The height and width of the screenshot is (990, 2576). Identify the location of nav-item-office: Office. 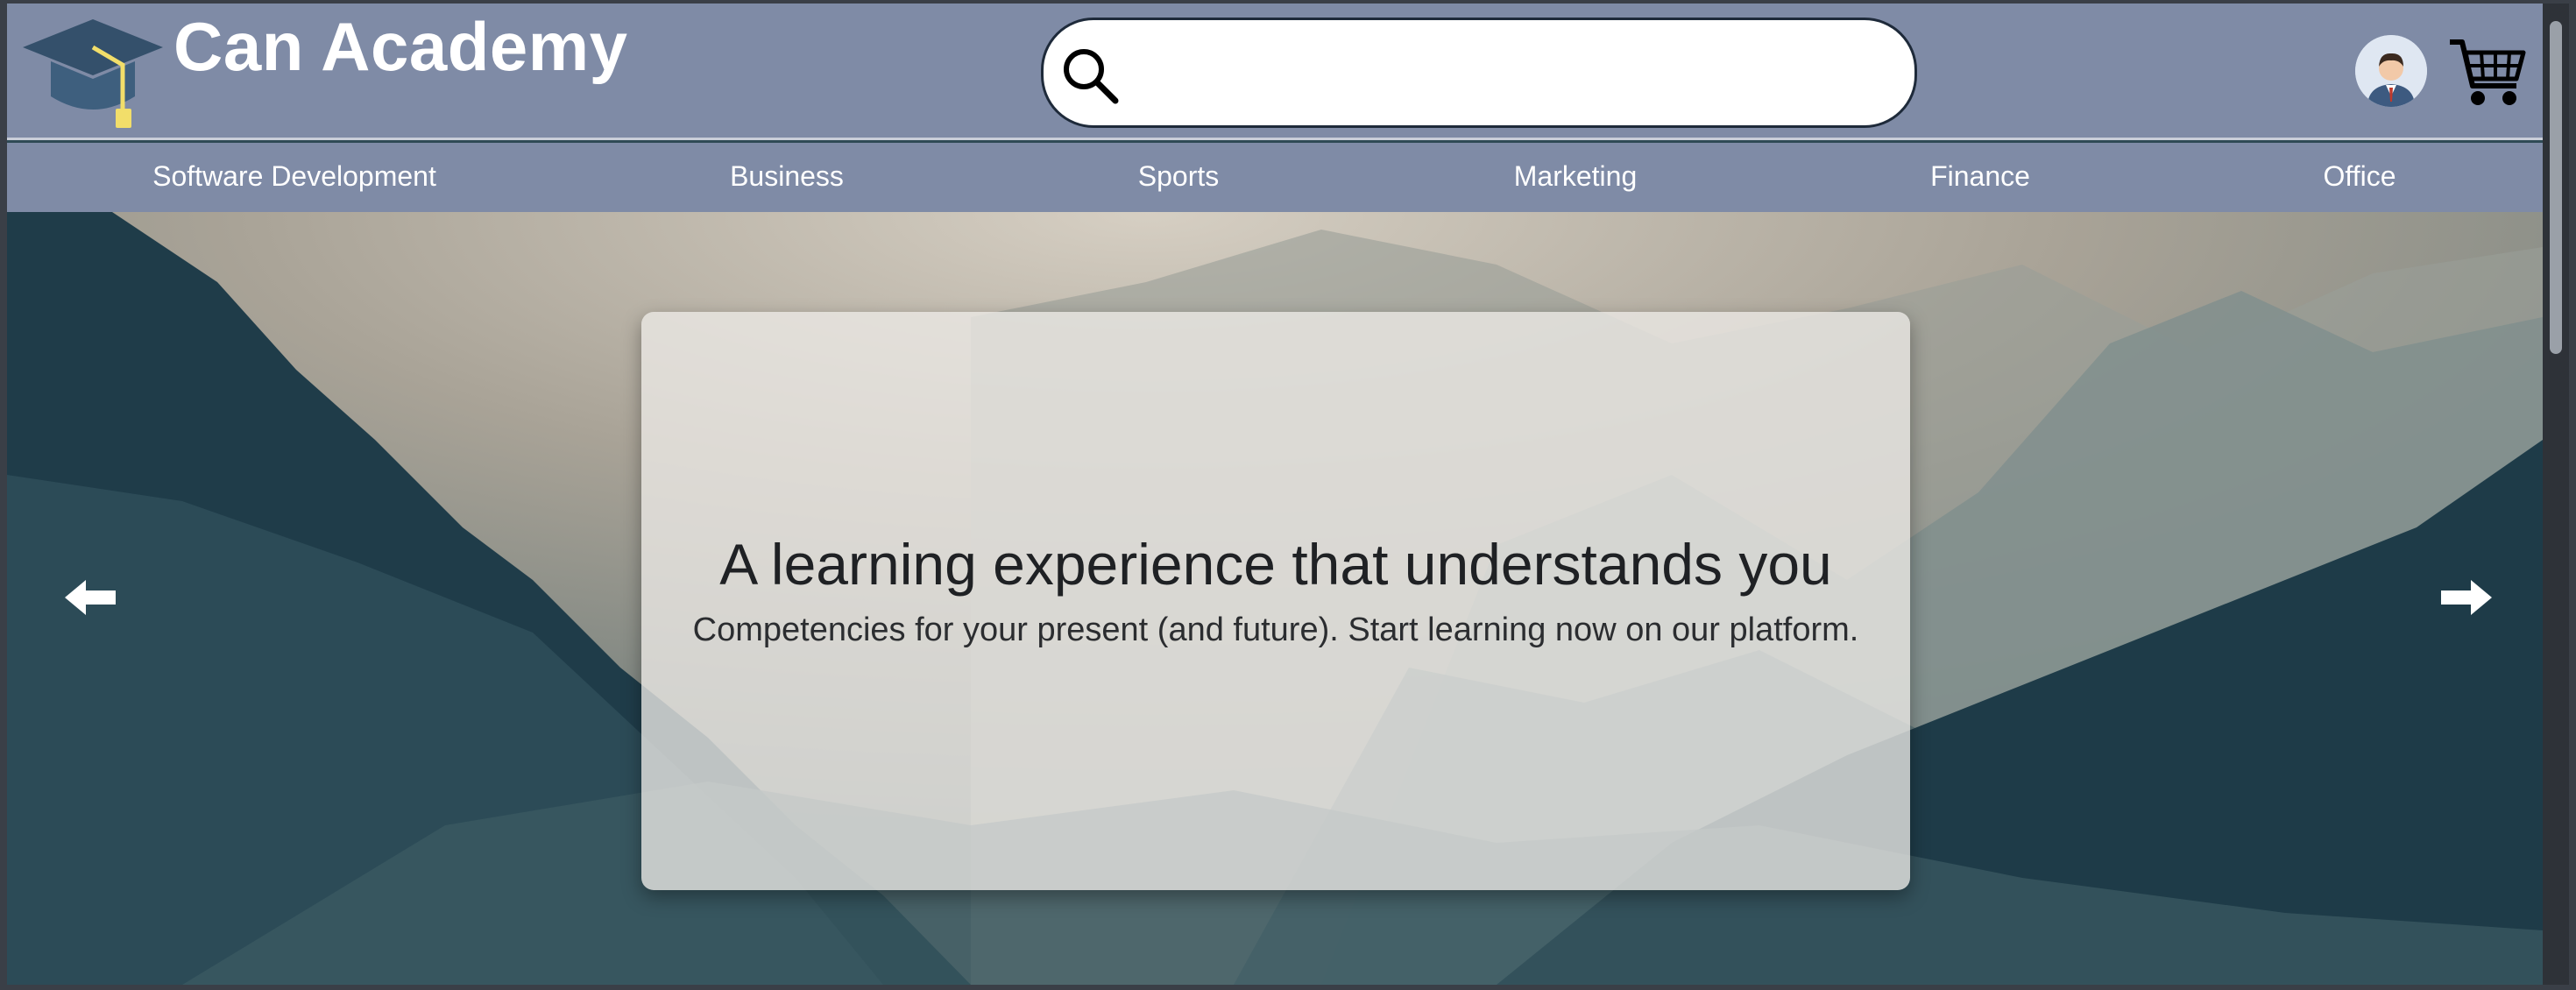
(2360, 176).